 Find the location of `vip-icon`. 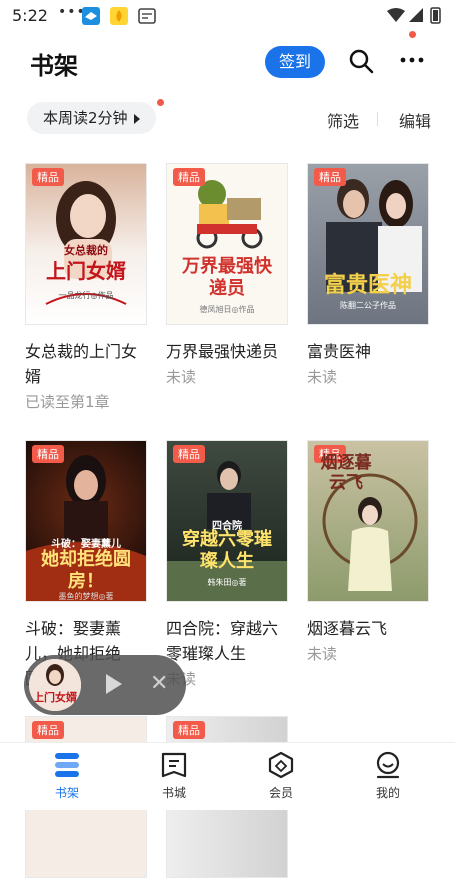

vip-icon is located at coordinates (281, 765).